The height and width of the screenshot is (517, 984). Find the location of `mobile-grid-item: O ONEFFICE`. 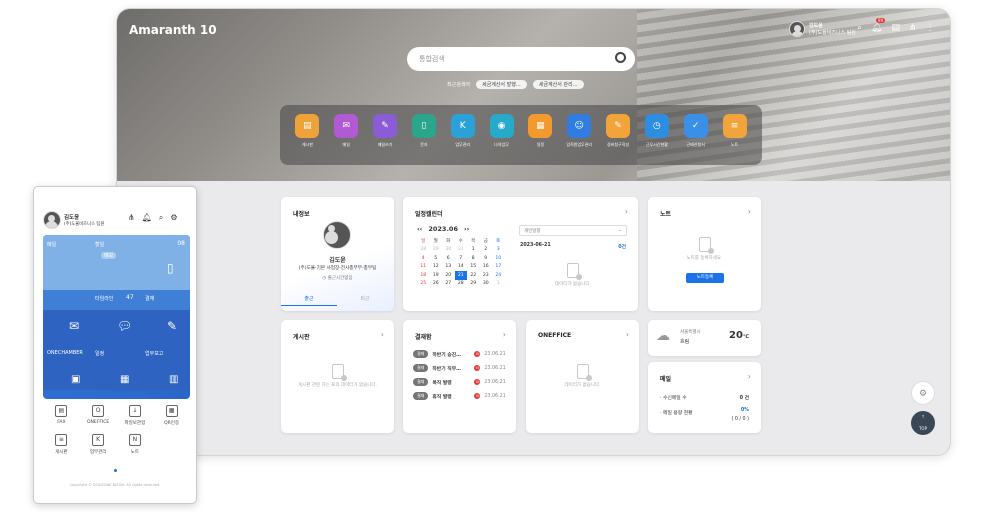

mobile-grid-item: O ONEFFICE is located at coordinates (98, 415).